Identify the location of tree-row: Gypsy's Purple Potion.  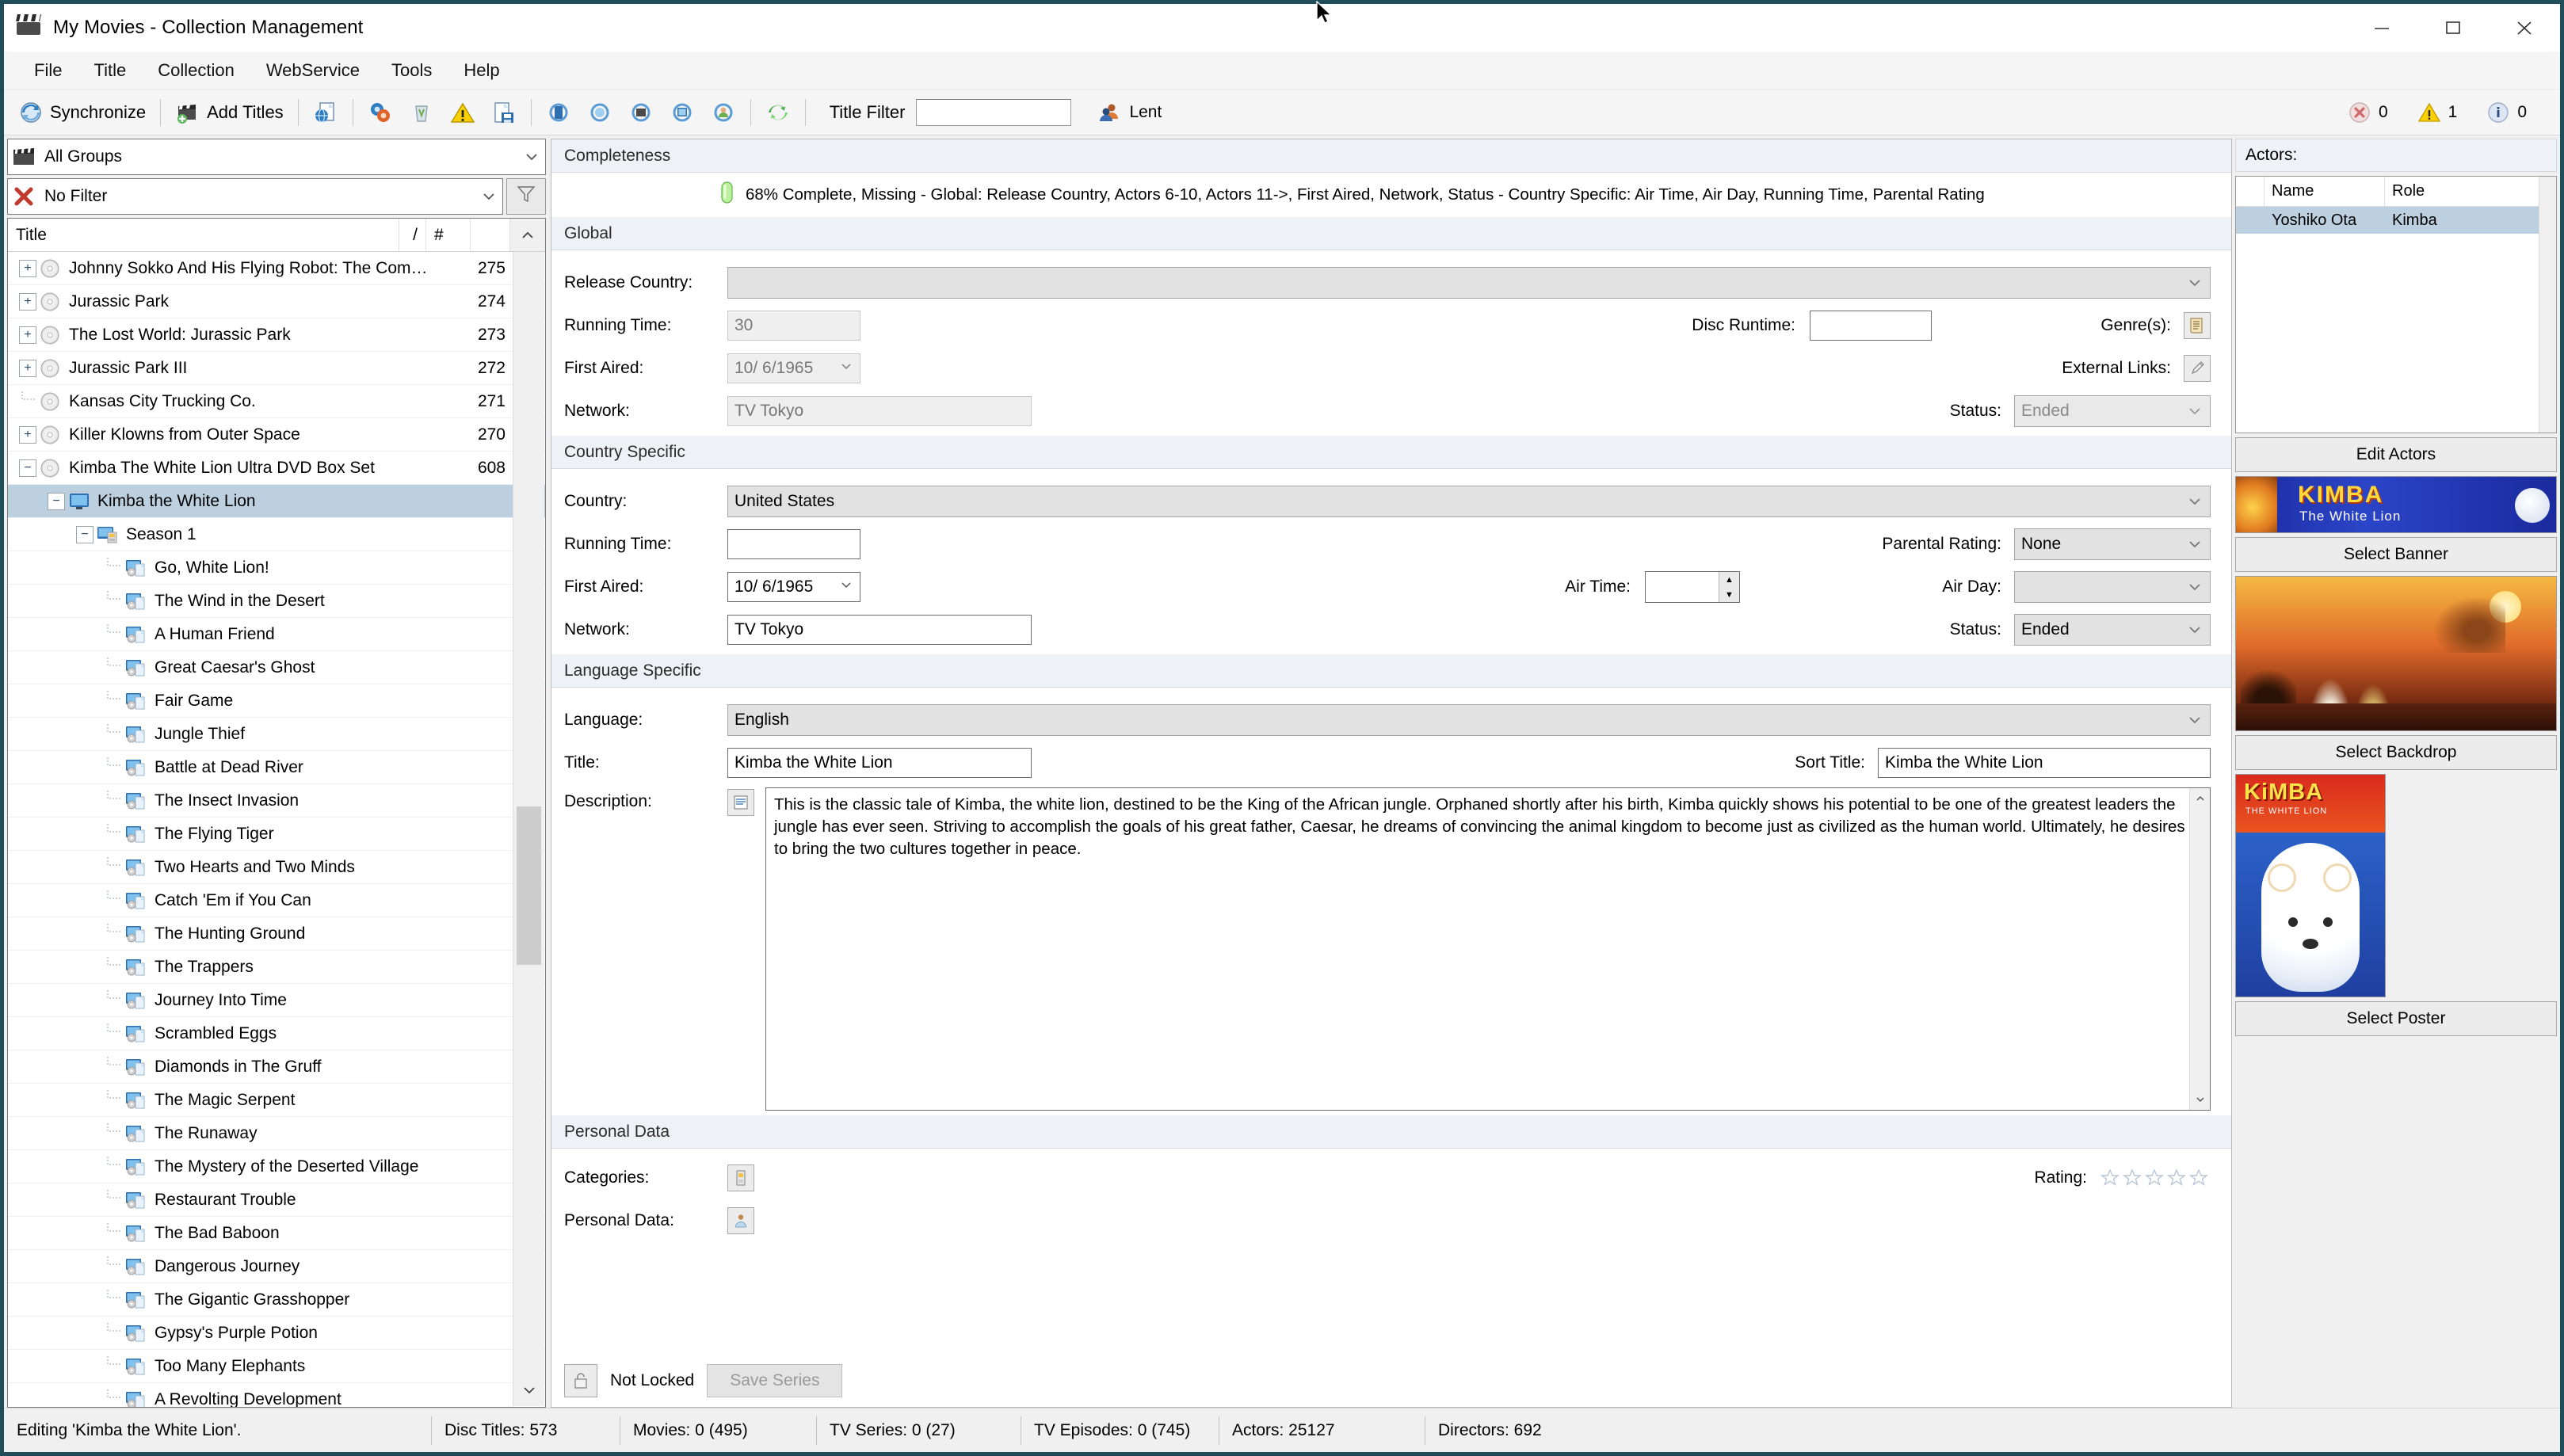
(276, 1333).